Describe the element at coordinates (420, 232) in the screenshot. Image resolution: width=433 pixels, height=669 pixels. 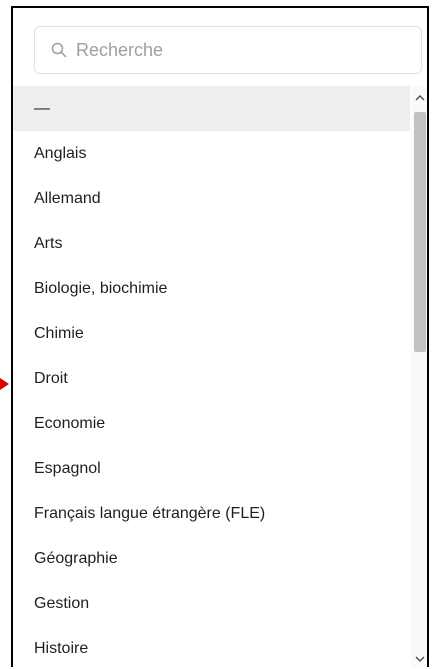
I see `scrollbar-thumb` at that location.